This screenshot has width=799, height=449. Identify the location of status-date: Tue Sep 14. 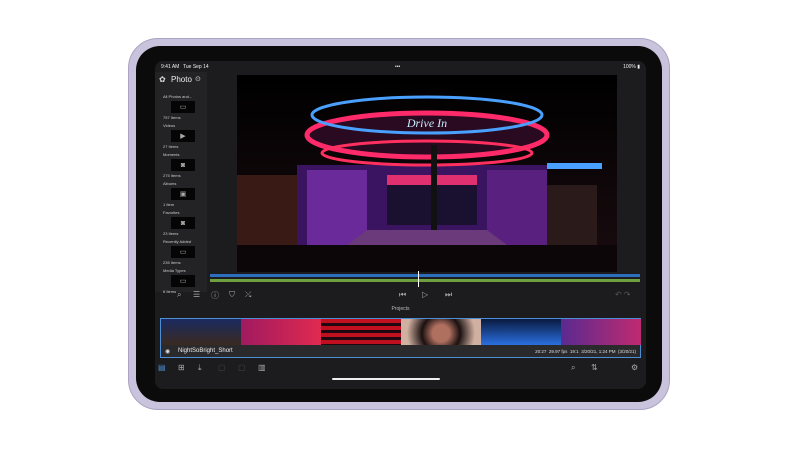
(196, 67).